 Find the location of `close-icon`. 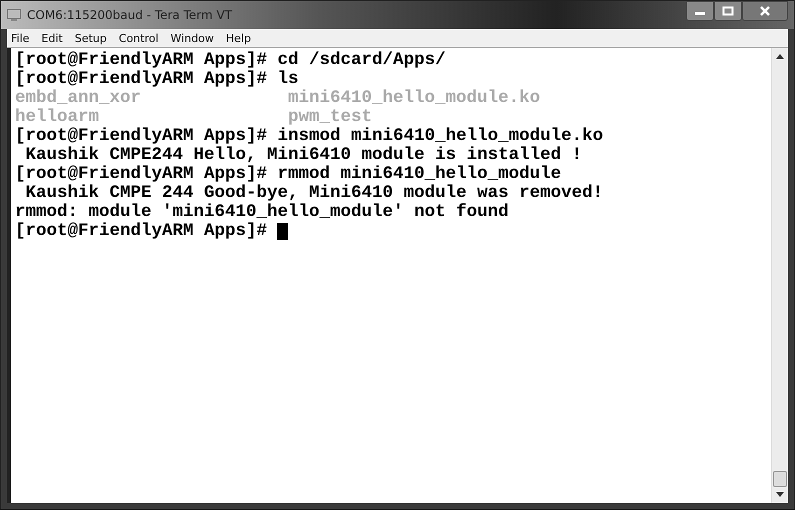

close-icon is located at coordinates (765, 11).